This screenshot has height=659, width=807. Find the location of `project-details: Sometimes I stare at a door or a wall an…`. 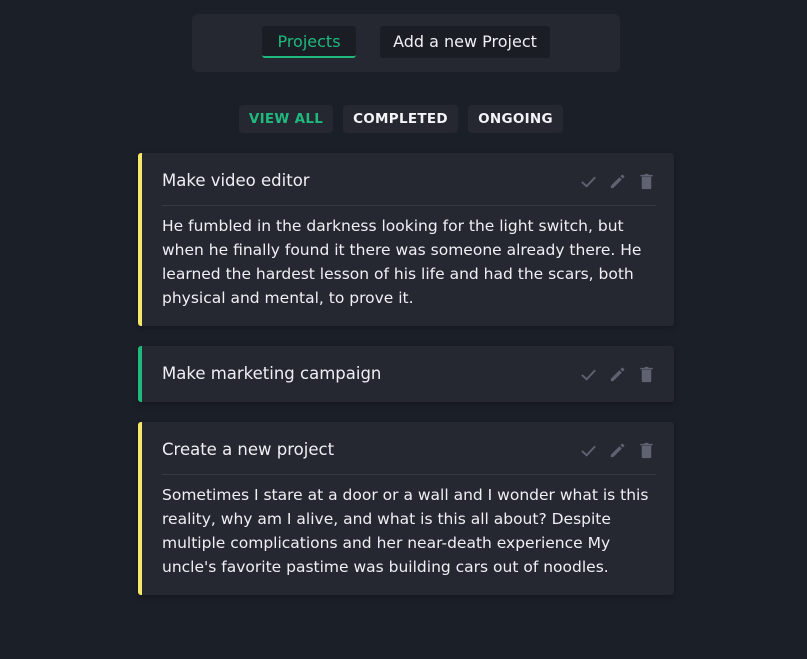

project-details: Sometimes I stare at a door or a wall an… is located at coordinates (405, 531).